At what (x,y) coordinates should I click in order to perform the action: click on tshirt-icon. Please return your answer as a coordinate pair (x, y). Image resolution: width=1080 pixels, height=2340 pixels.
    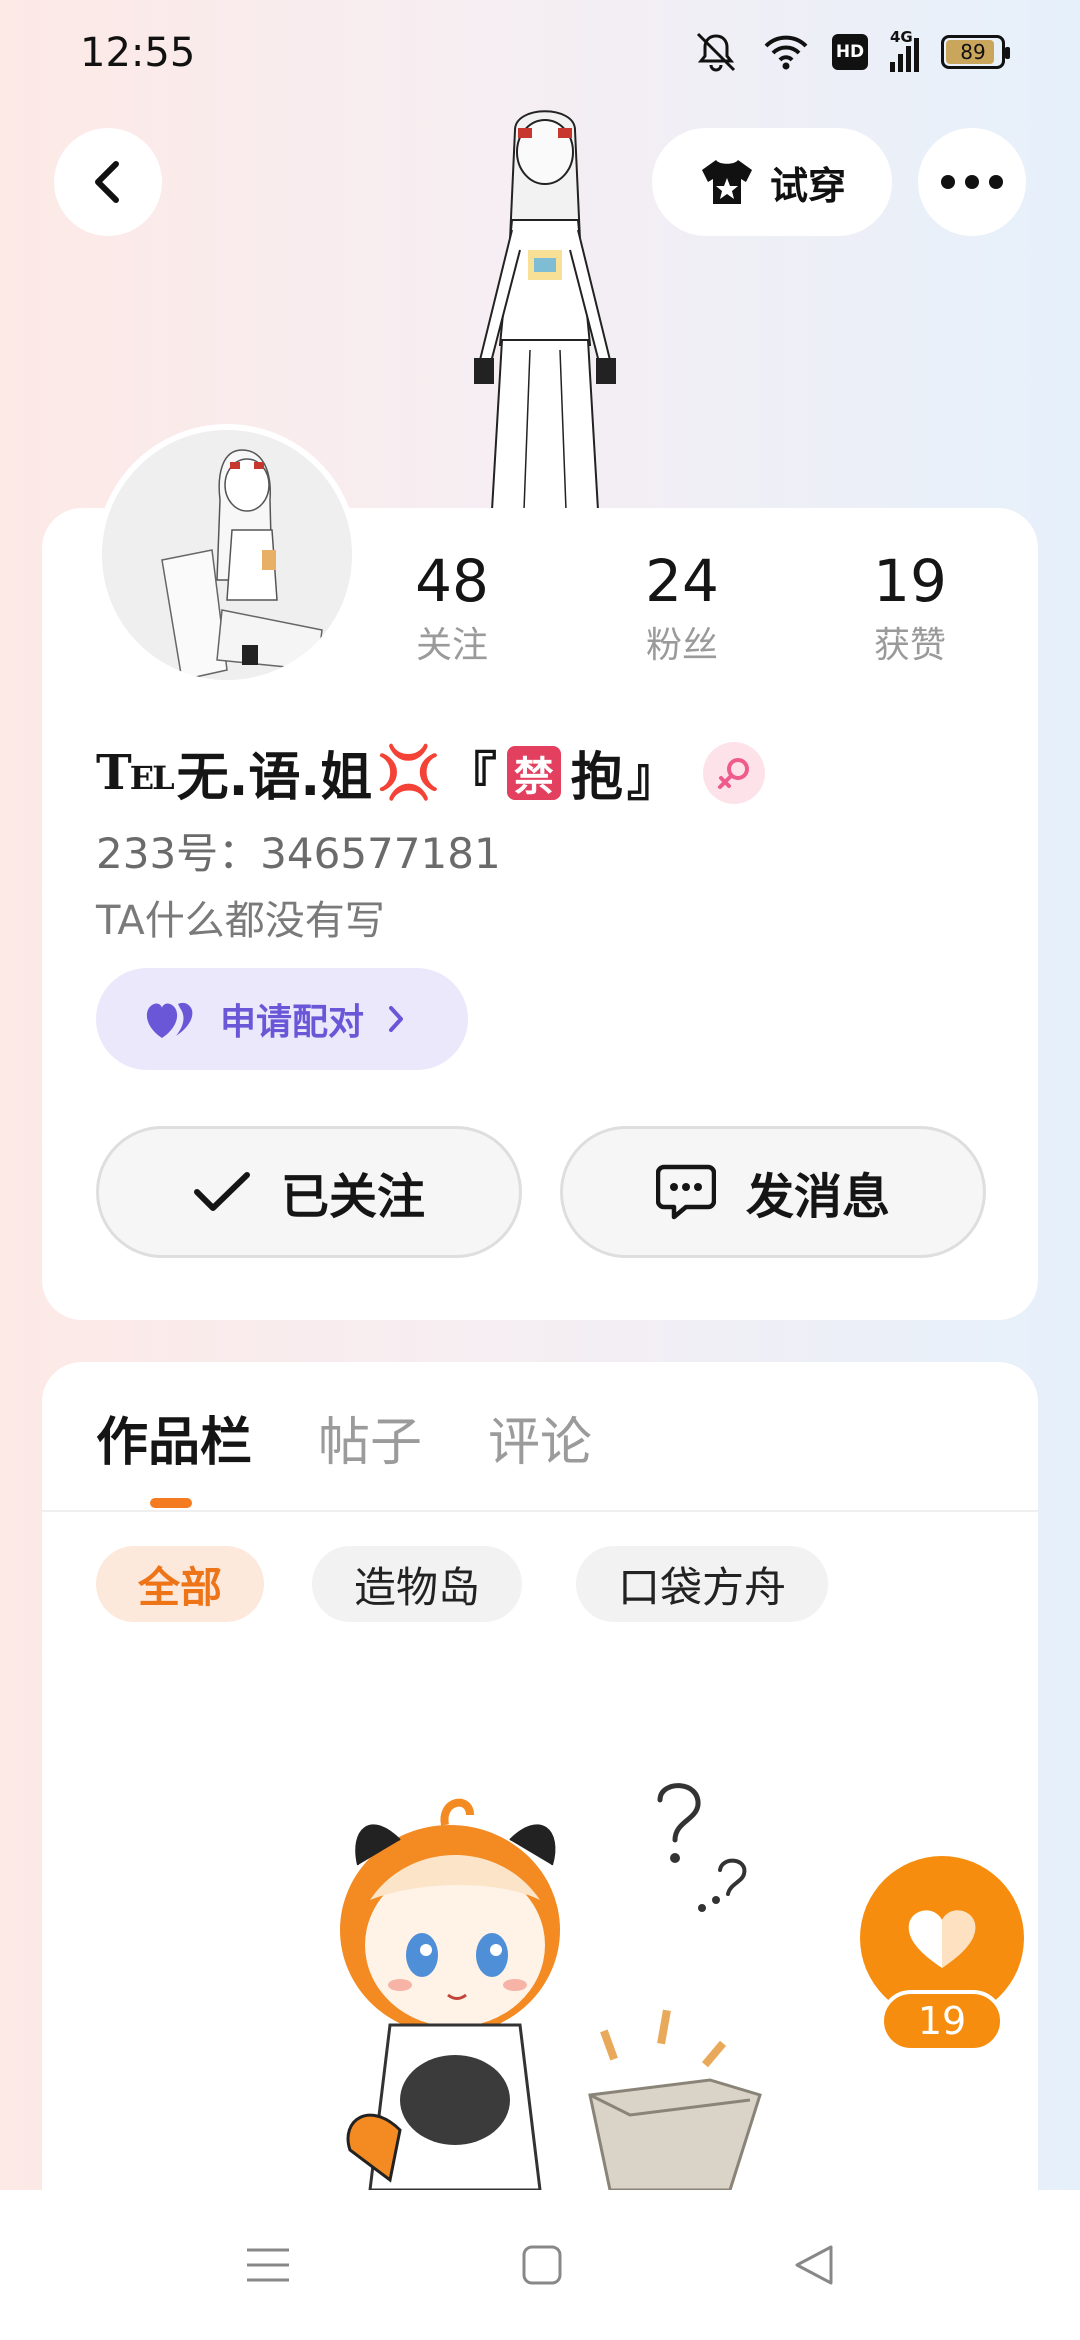
    Looking at the image, I should click on (726, 182).